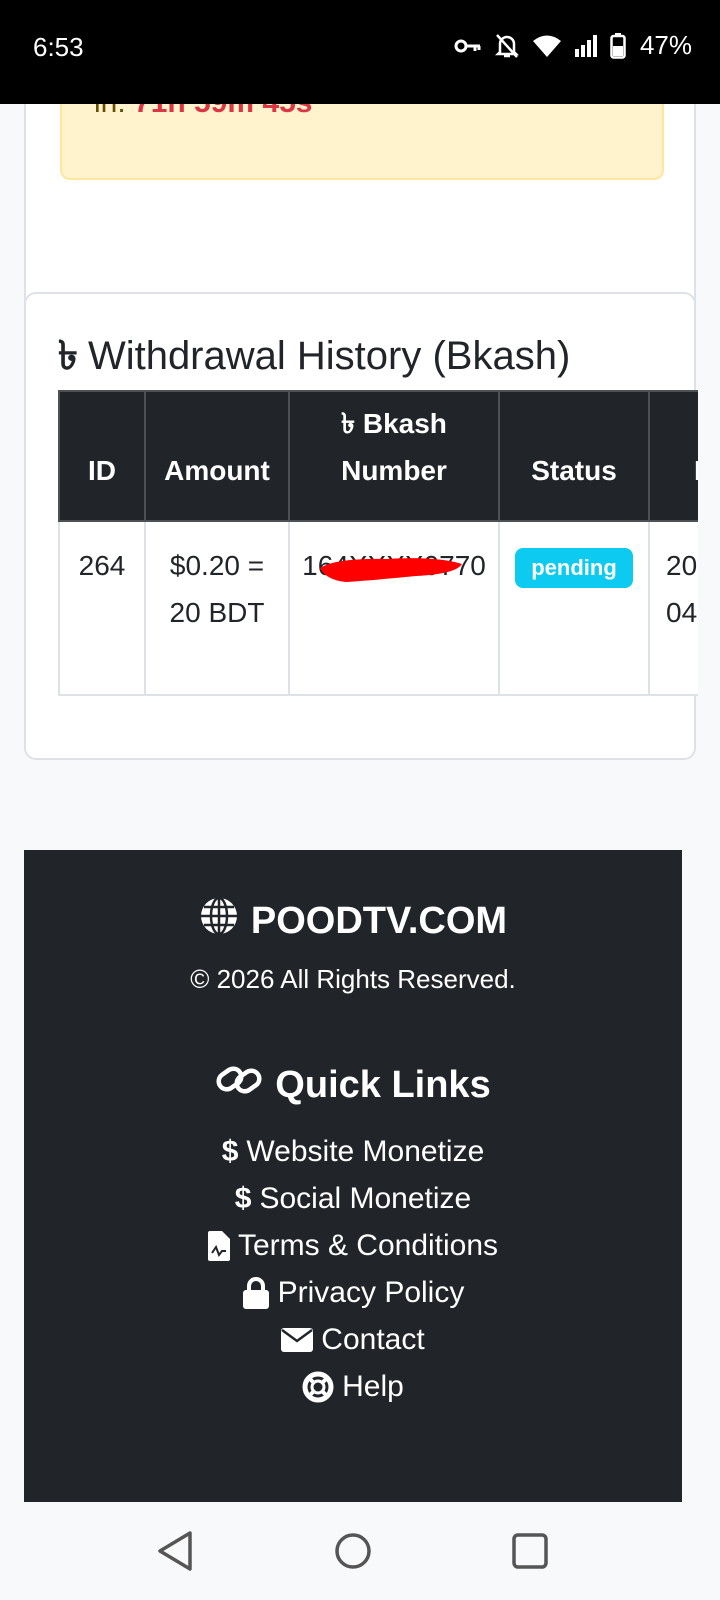 Image resolution: width=720 pixels, height=1600 pixels. I want to click on history-title-text: Withdrawal History (Bkash), so click(329, 356).